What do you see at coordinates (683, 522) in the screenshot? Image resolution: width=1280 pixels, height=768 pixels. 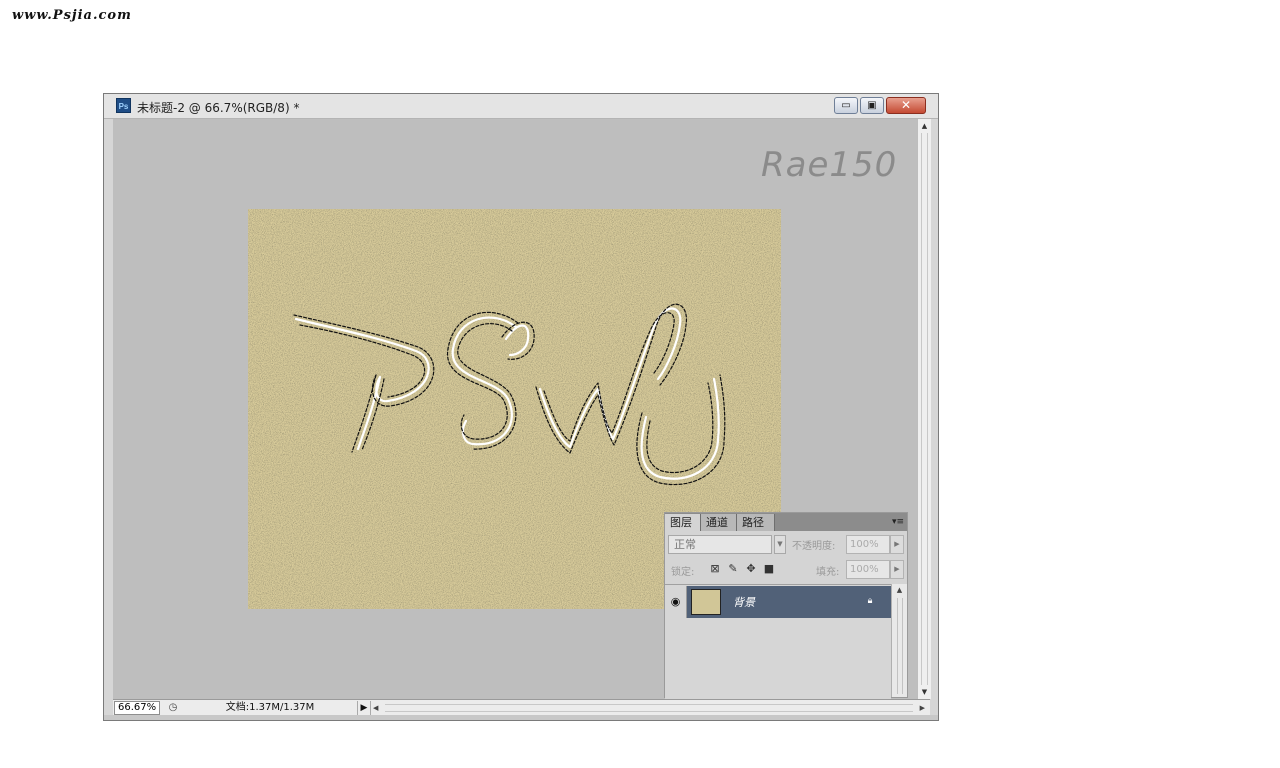 I see `tab-layers: 图层` at bounding box center [683, 522].